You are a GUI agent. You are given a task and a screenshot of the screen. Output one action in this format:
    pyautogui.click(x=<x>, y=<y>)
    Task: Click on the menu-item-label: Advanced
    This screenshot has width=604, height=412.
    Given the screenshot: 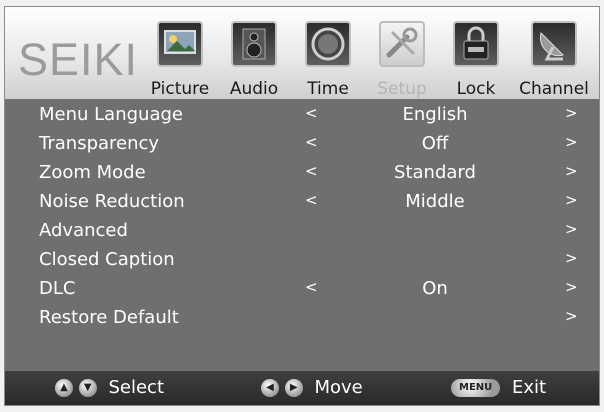 What is the action you would take?
    pyautogui.click(x=83, y=230)
    